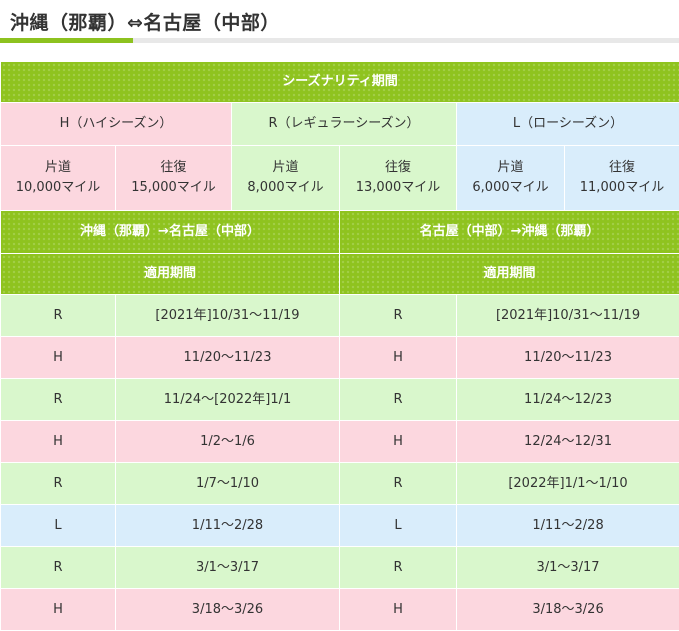 The width and height of the screenshot is (679, 631). Describe the element at coordinates (145, 21) in the screenshot. I see `page-title: 沖縄（那覇）⇔名古屋（中部）` at that location.